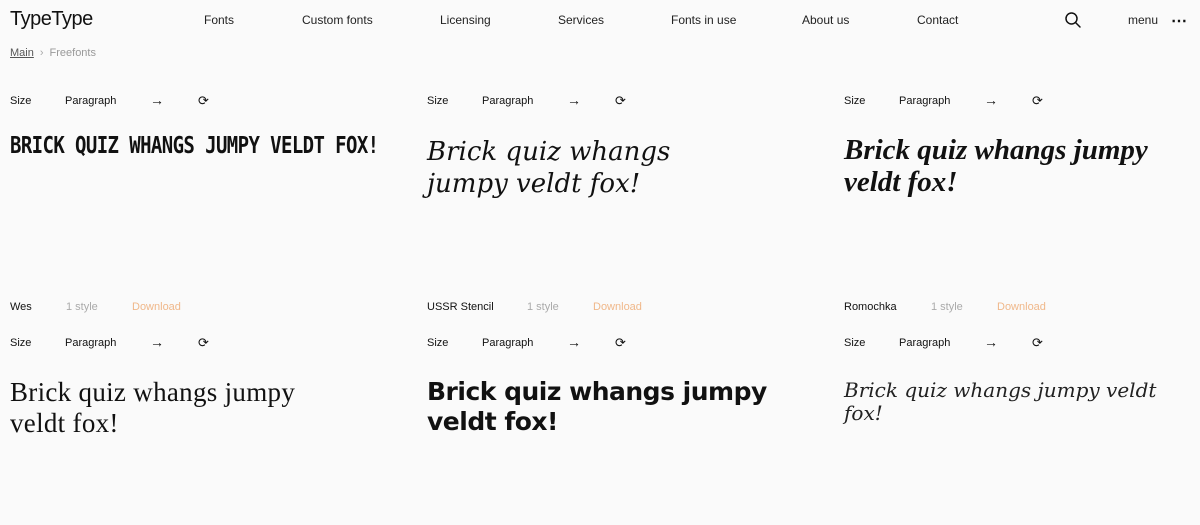 The height and width of the screenshot is (525, 1200). What do you see at coordinates (72, 53) in the screenshot?
I see `breadcrumb-current: Freefonts` at bounding box center [72, 53].